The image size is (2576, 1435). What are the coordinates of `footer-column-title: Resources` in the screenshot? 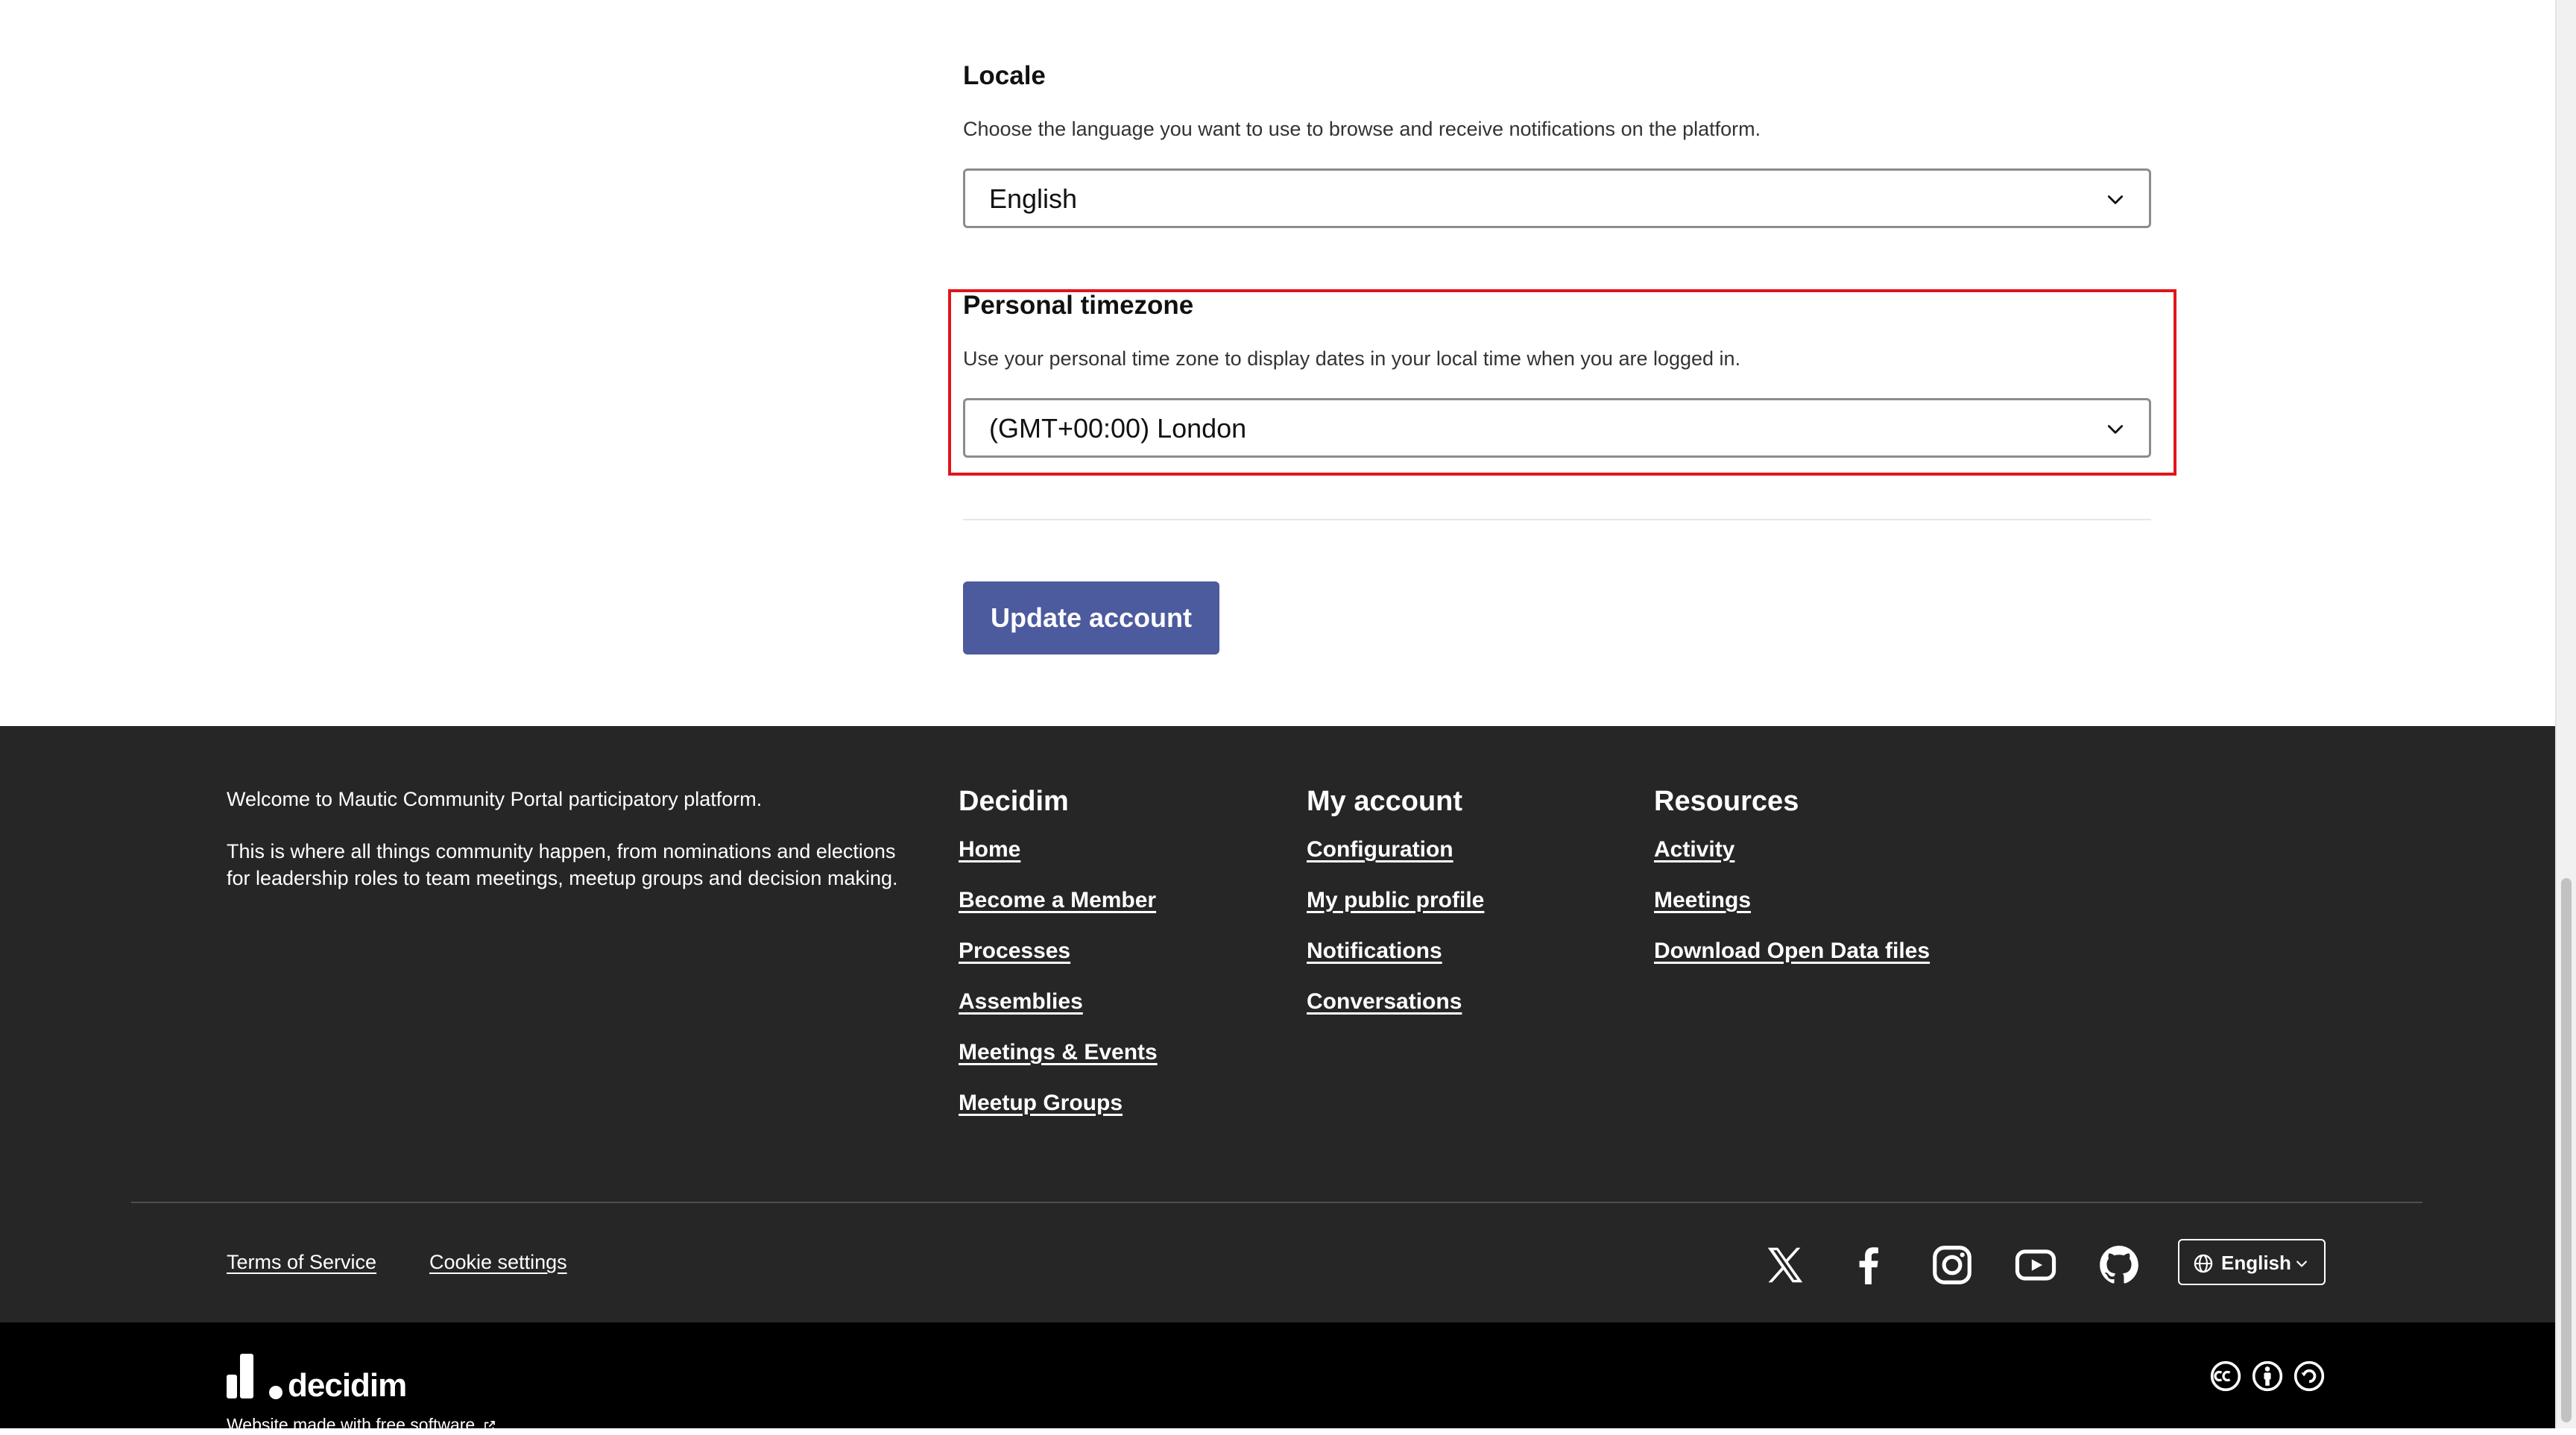 It's located at (1727, 802).